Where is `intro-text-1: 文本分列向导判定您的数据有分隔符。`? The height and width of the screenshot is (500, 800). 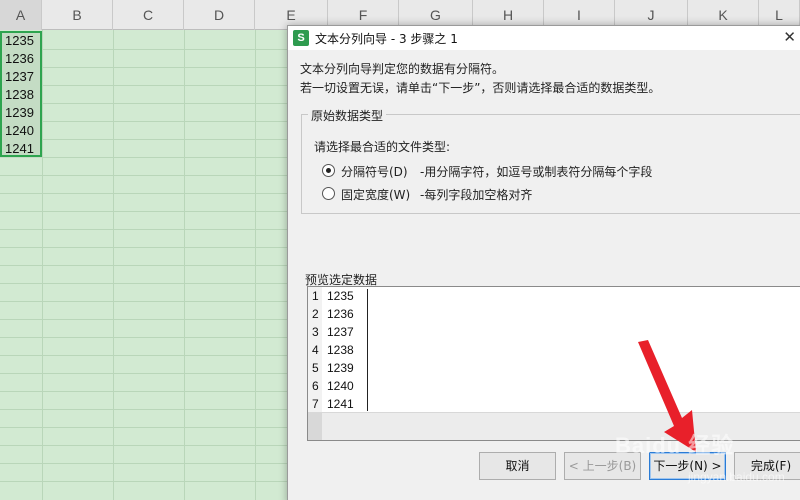 intro-text-1: 文本分列向导判定您的数据有分隔符。 is located at coordinates (402, 69).